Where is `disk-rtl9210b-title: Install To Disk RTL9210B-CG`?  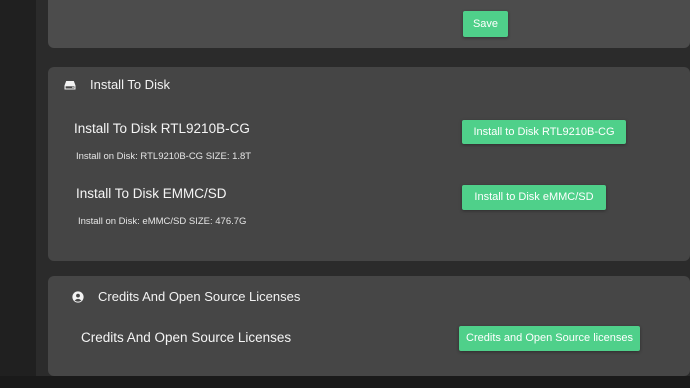
disk-rtl9210b-title: Install To Disk RTL9210B-CG is located at coordinates (162, 128).